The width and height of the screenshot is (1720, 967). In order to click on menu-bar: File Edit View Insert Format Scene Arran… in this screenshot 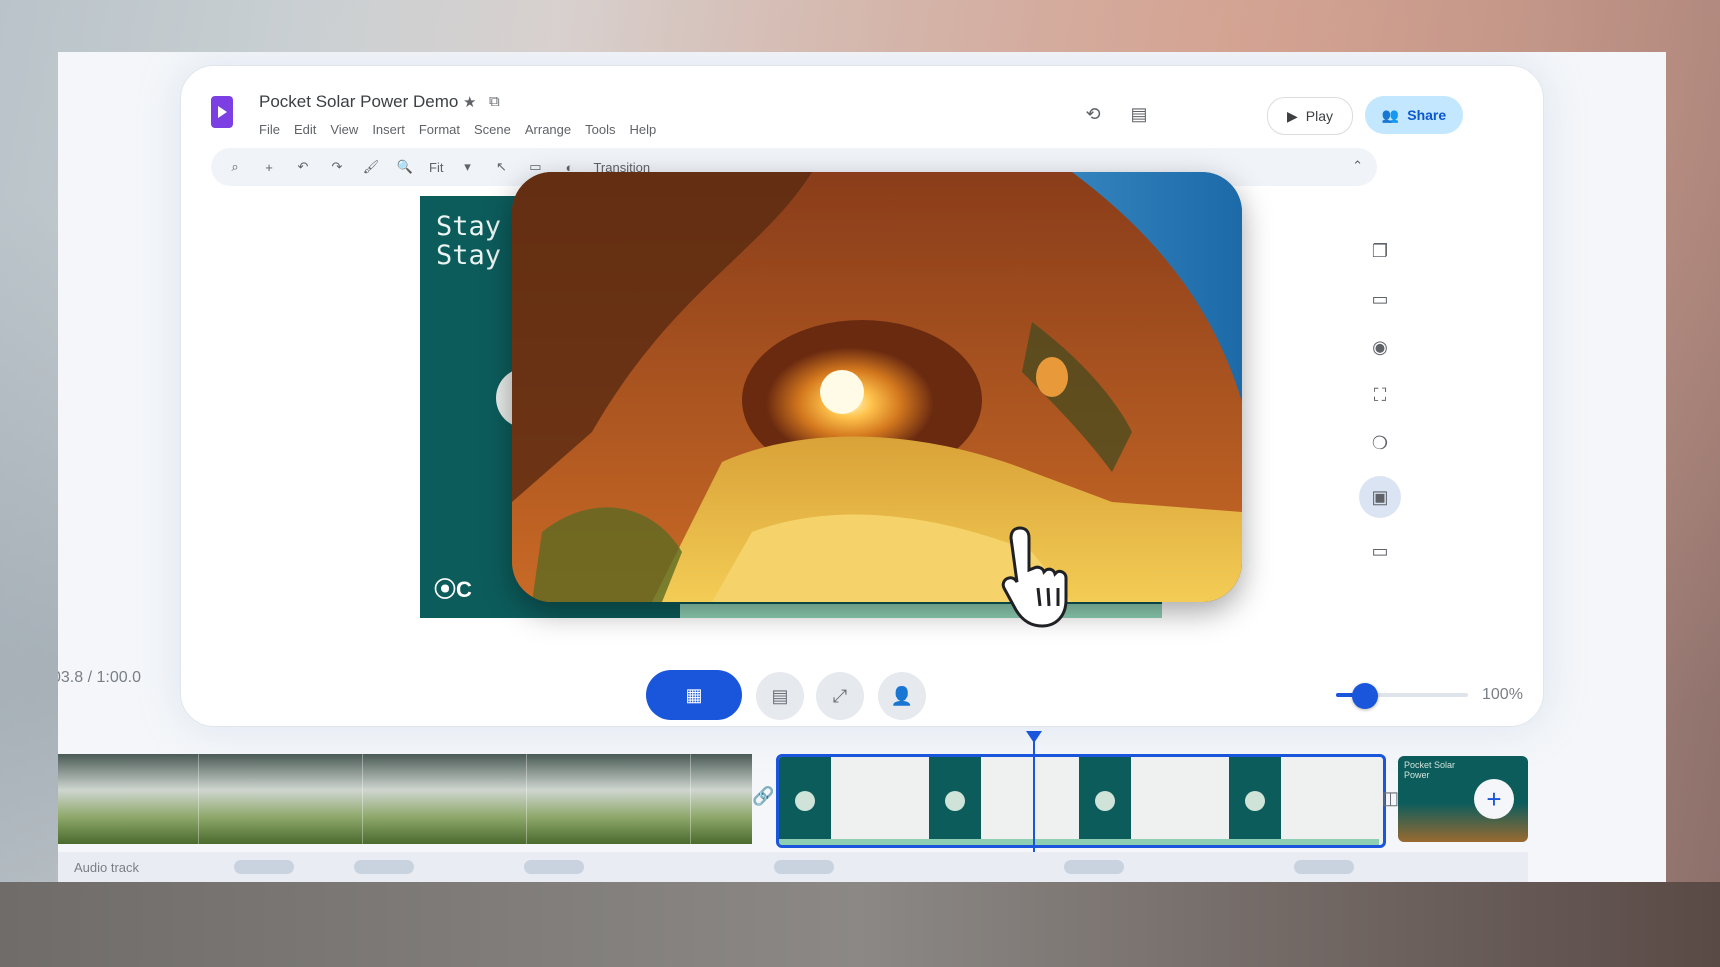, I will do `click(457, 129)`.